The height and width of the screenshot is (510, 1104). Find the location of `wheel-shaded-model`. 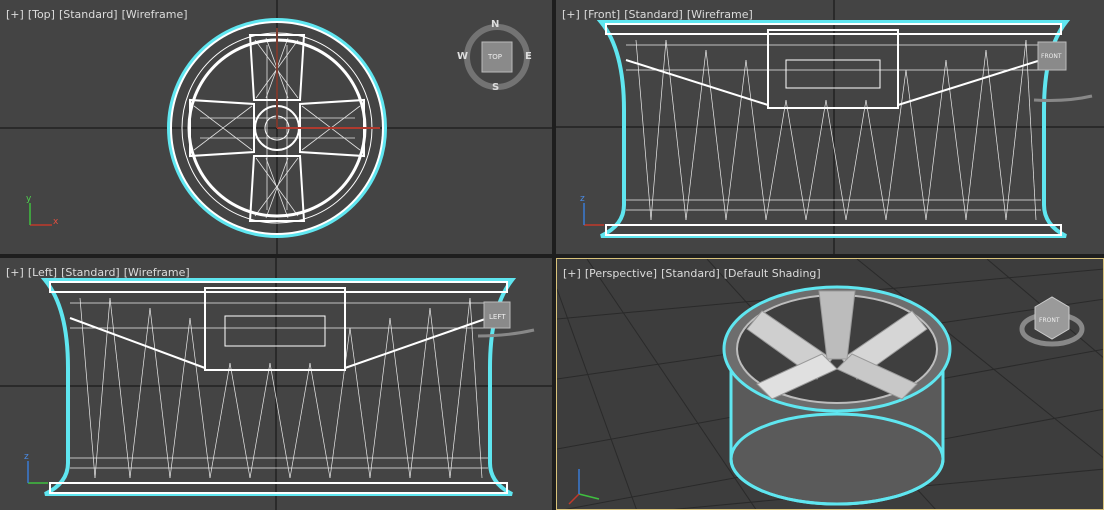

wheel-shaded-model is located at coordinates (837, 395).